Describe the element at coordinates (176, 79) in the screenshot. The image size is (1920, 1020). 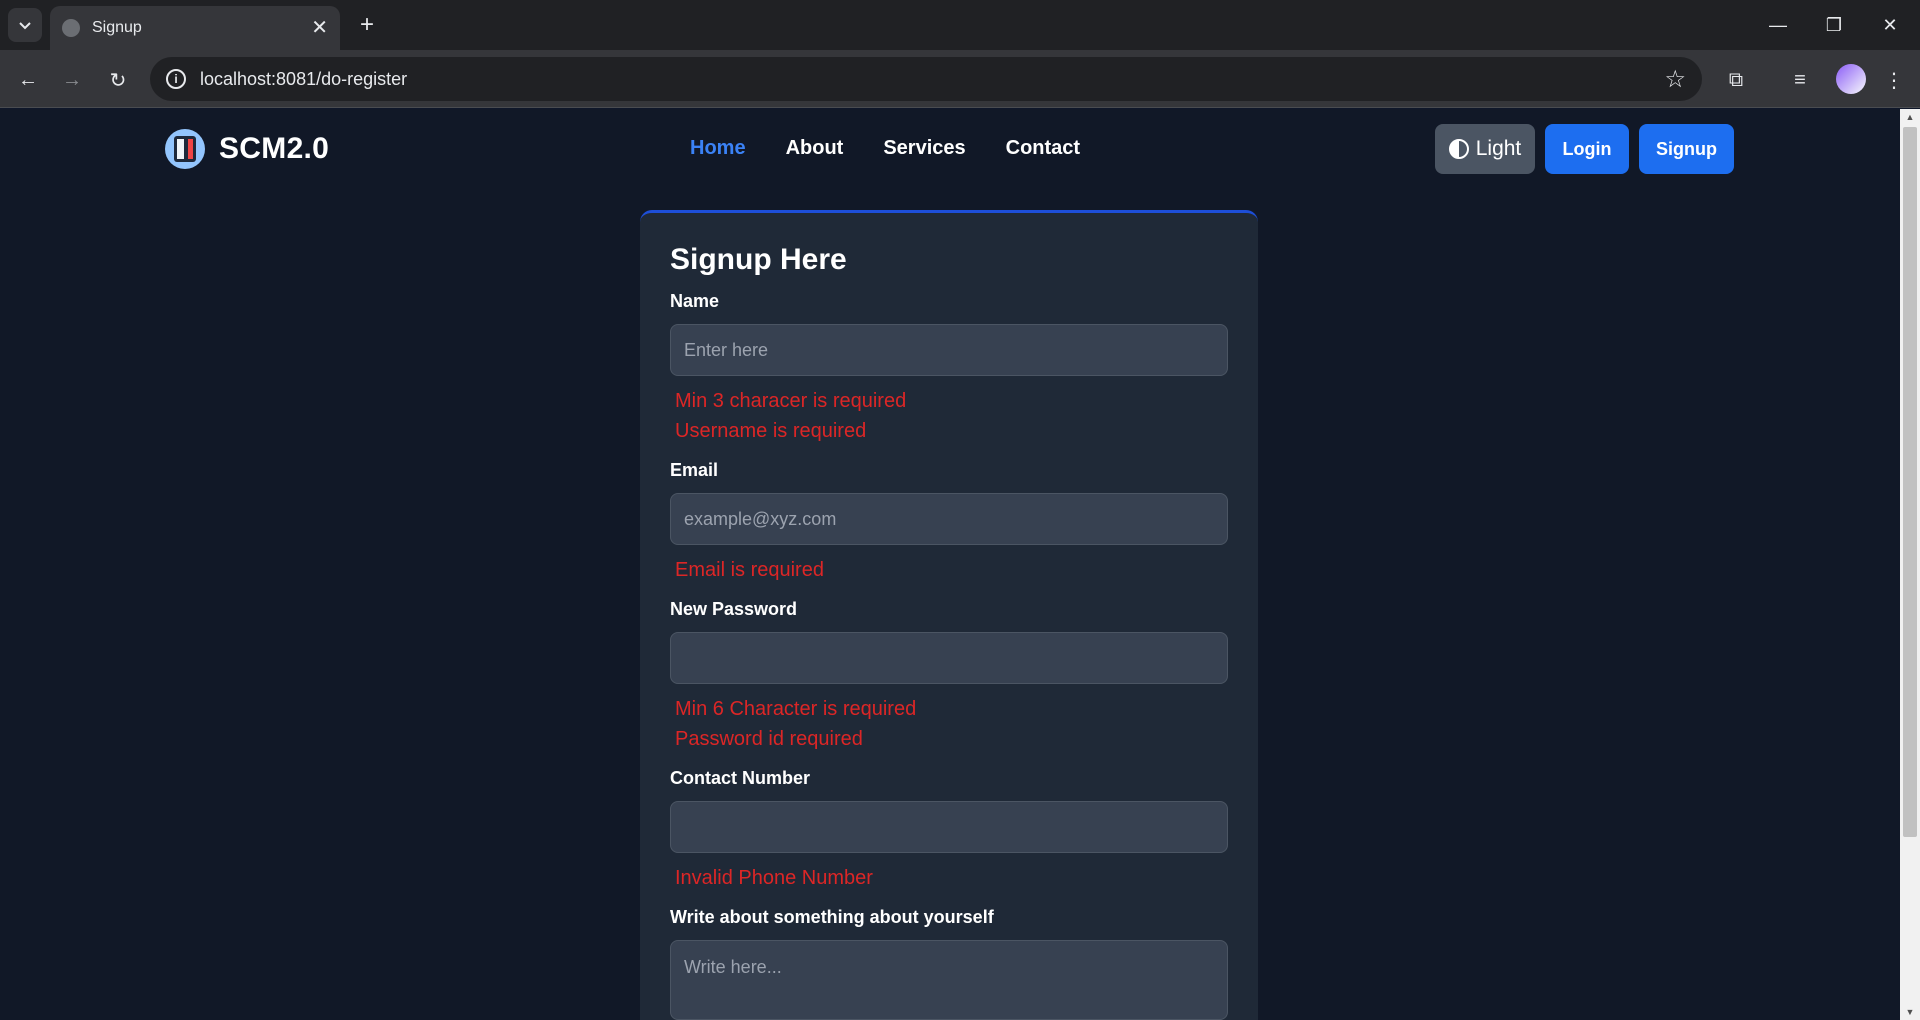
I see `site-info-icon: i` at that location.